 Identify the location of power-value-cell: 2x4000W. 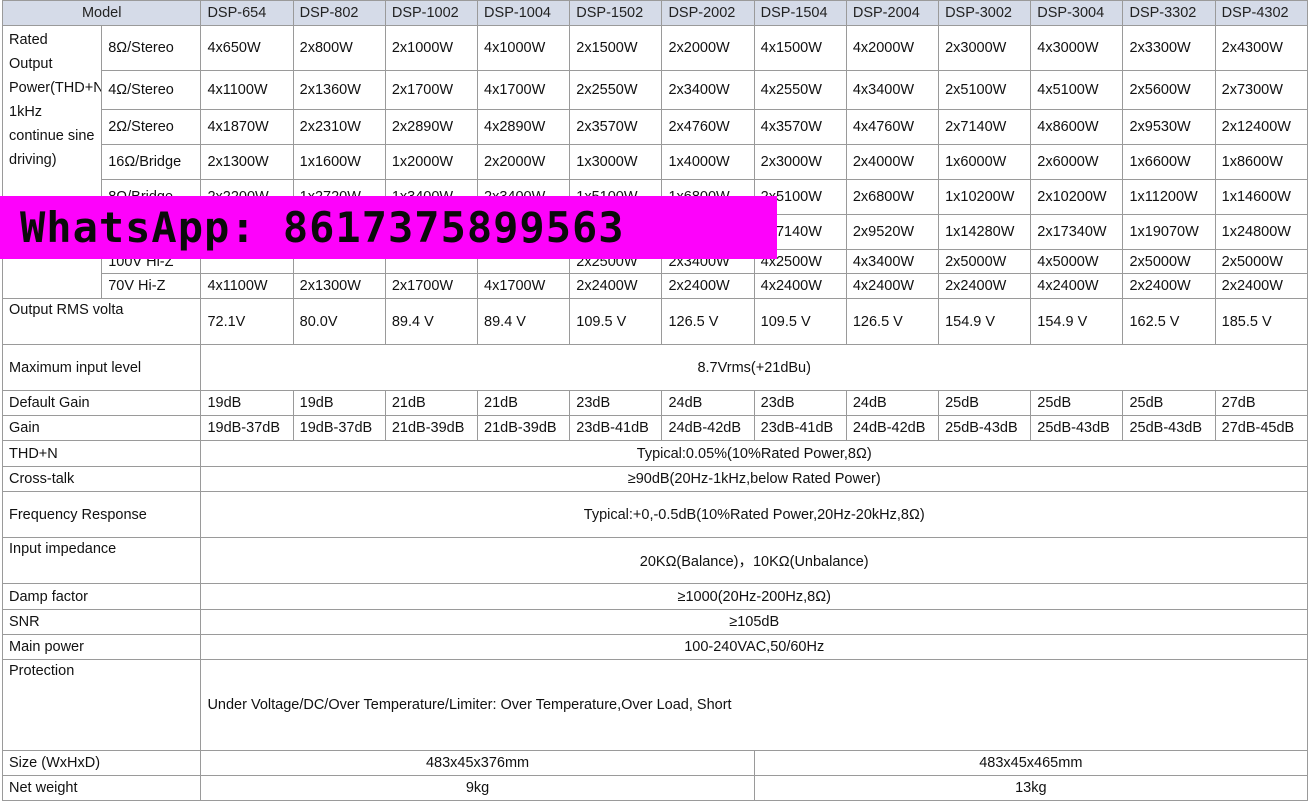
(892, 162).